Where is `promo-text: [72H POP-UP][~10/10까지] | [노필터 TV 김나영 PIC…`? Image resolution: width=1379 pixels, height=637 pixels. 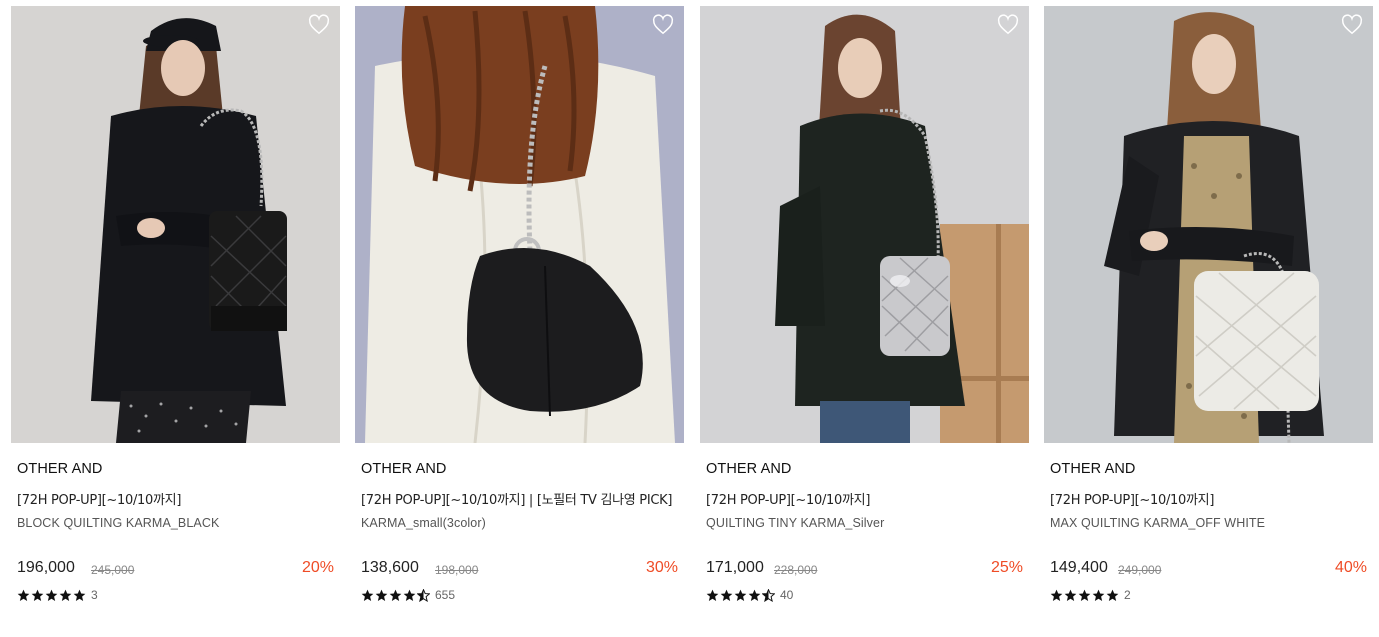
promo-text: [72H POP-UP][~10/10까지] | [노필터 TV 김나영 PIC… is located at coordinates (516, 498).